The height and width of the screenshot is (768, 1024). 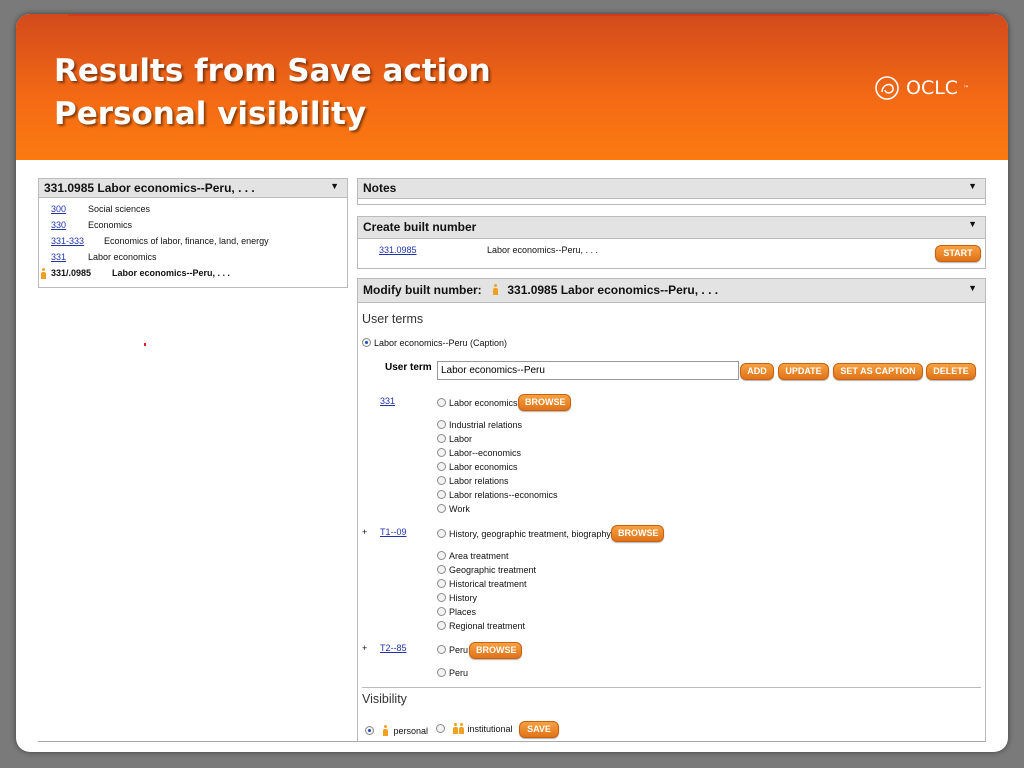 I want to click on oclc-logo: OCLC ™, so click(x=921, y=88).